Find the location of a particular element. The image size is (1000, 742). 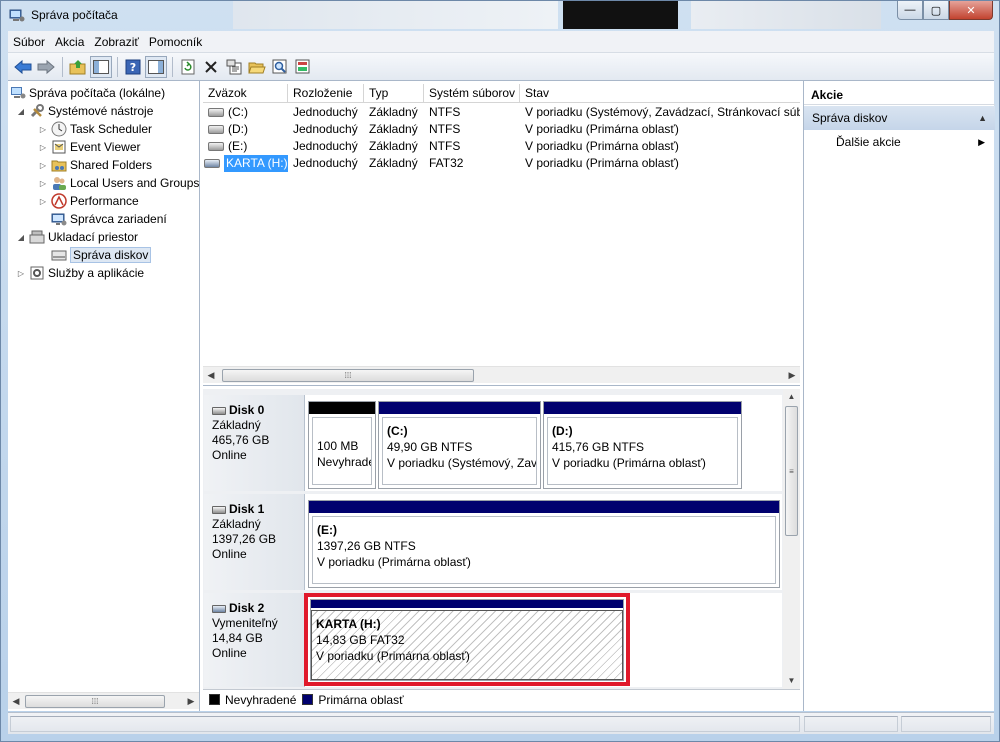

up-one-level-button is located at coordinates (78, 67).